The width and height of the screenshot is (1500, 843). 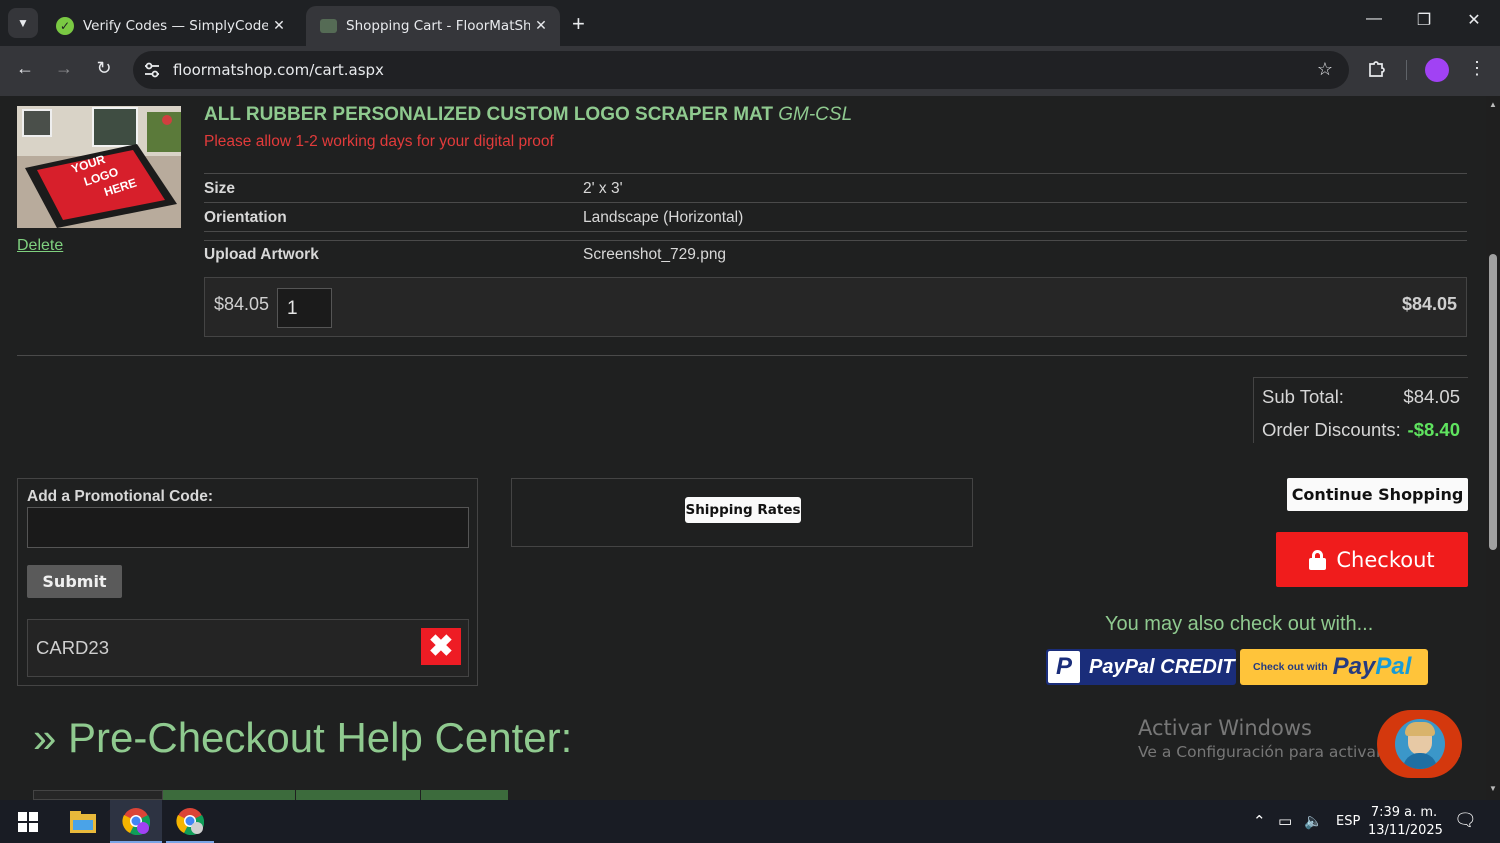 I want to click on chrome-taskbar-icon, so click(x=136, y=821).